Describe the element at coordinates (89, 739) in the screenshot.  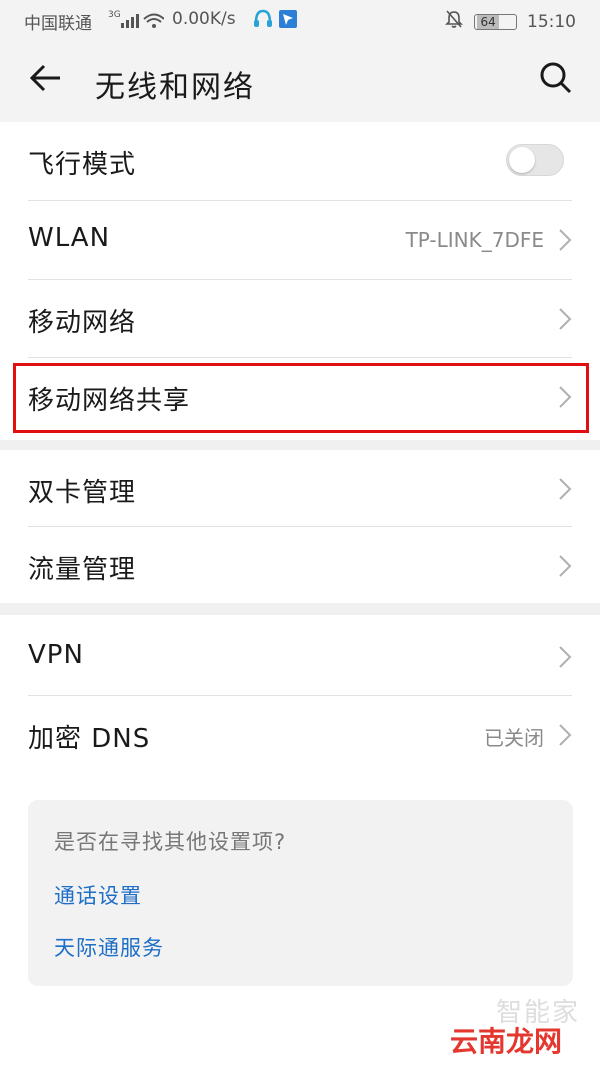
I see `private-dns-label: 加密 DNS` at that location.